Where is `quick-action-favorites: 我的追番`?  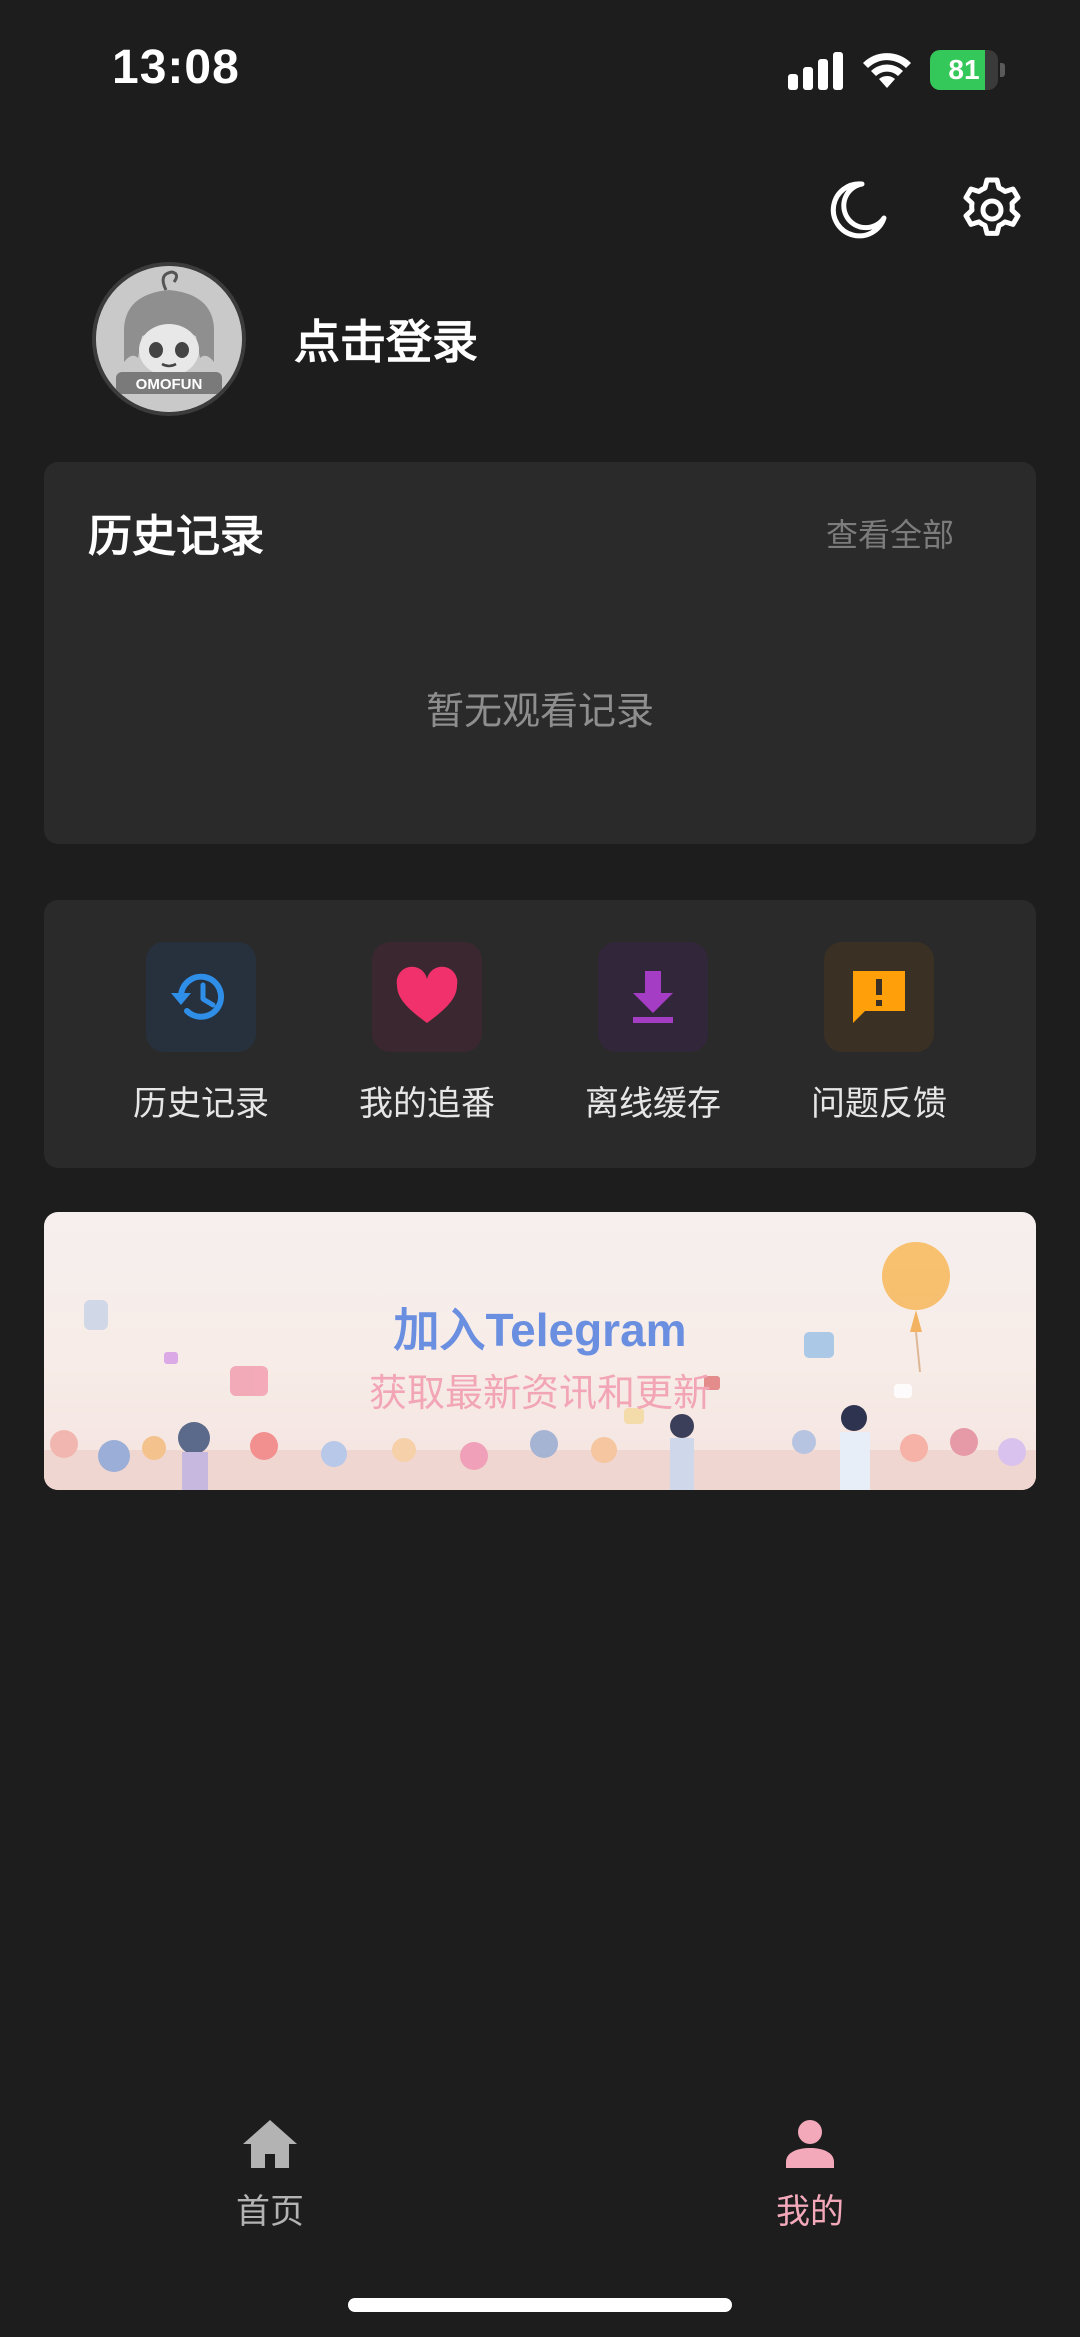 quick-action-favorites: 我的追番 is located at coordinates (427, 1033).